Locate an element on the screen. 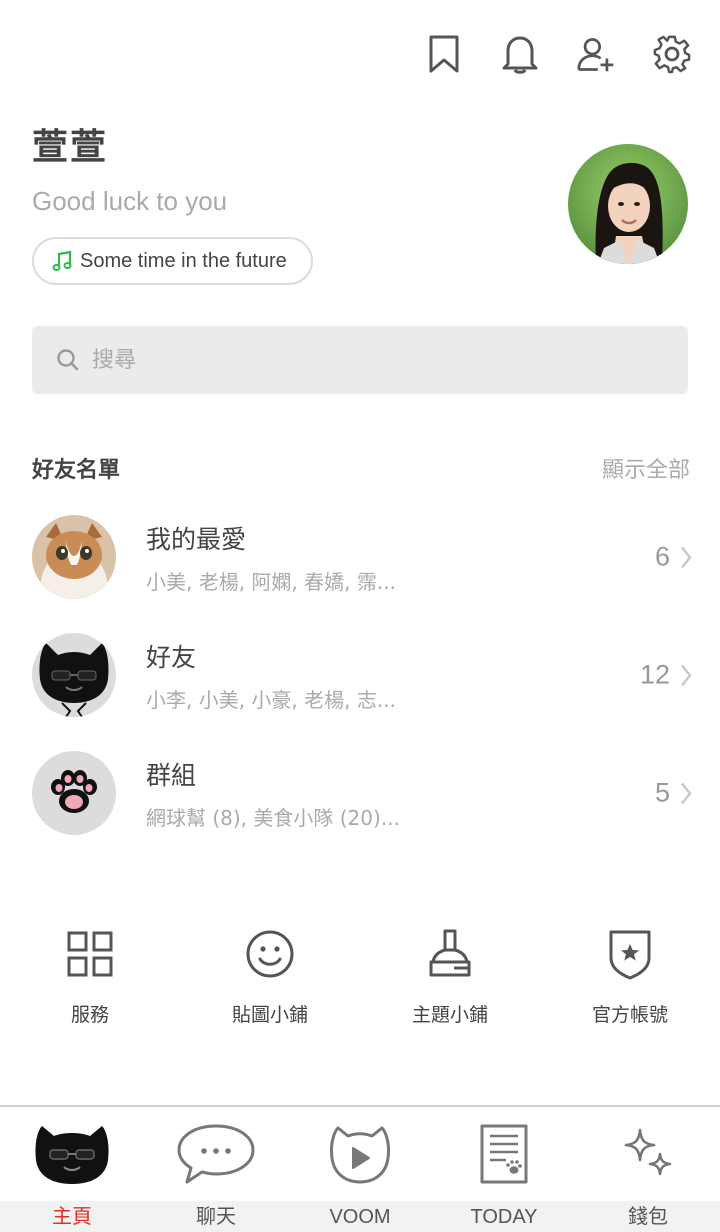 The height and width of the screenshot is (1232, 720). bell-icon is located at coordinates (520, 54).